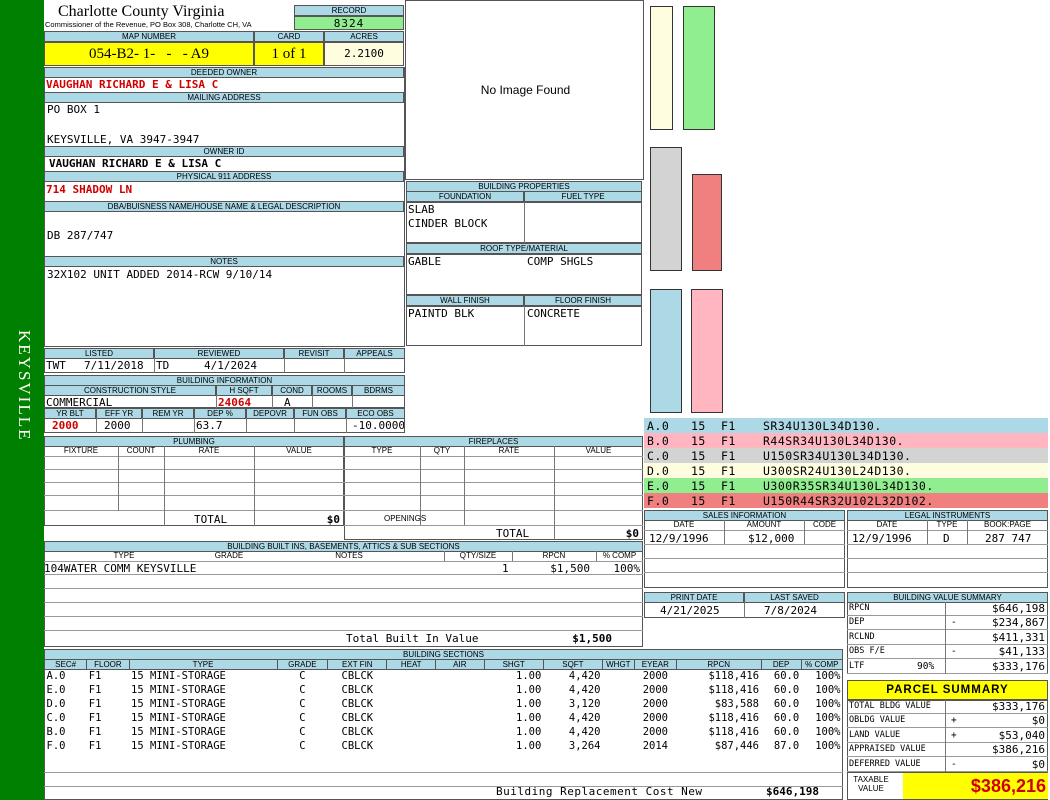 The width and height of the screenshot is (1050, 800). Describe the element at coordinates (661, 68) in the screenshot. I see `sketch-section-d` at that location.